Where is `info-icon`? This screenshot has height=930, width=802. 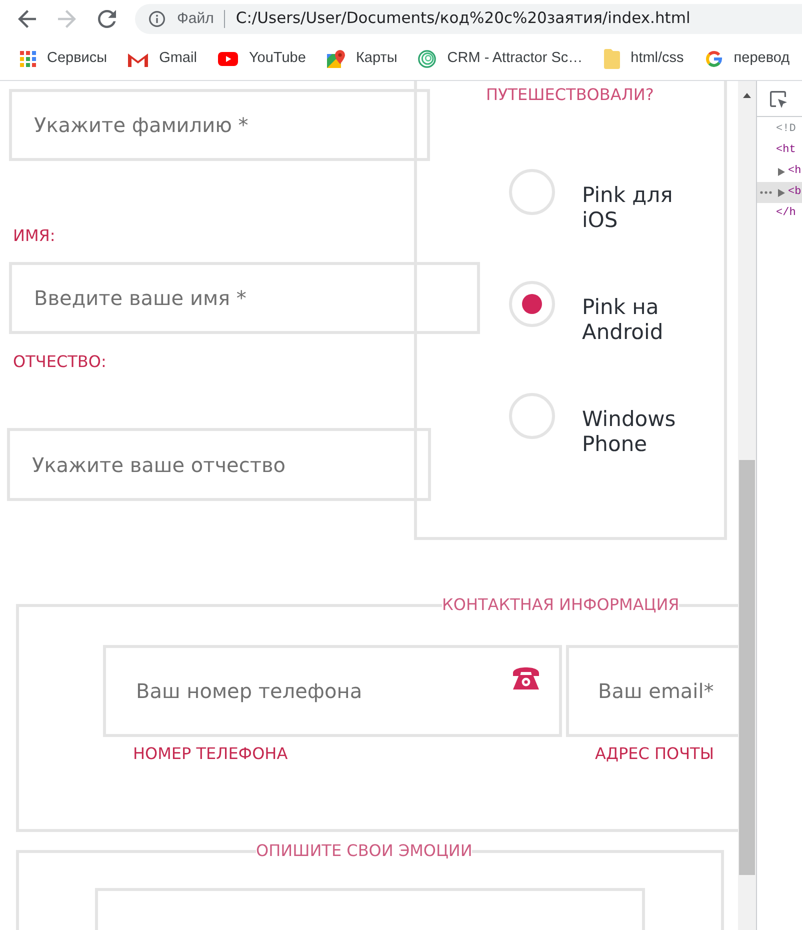 info-icon is located at coordinates (157, 19).